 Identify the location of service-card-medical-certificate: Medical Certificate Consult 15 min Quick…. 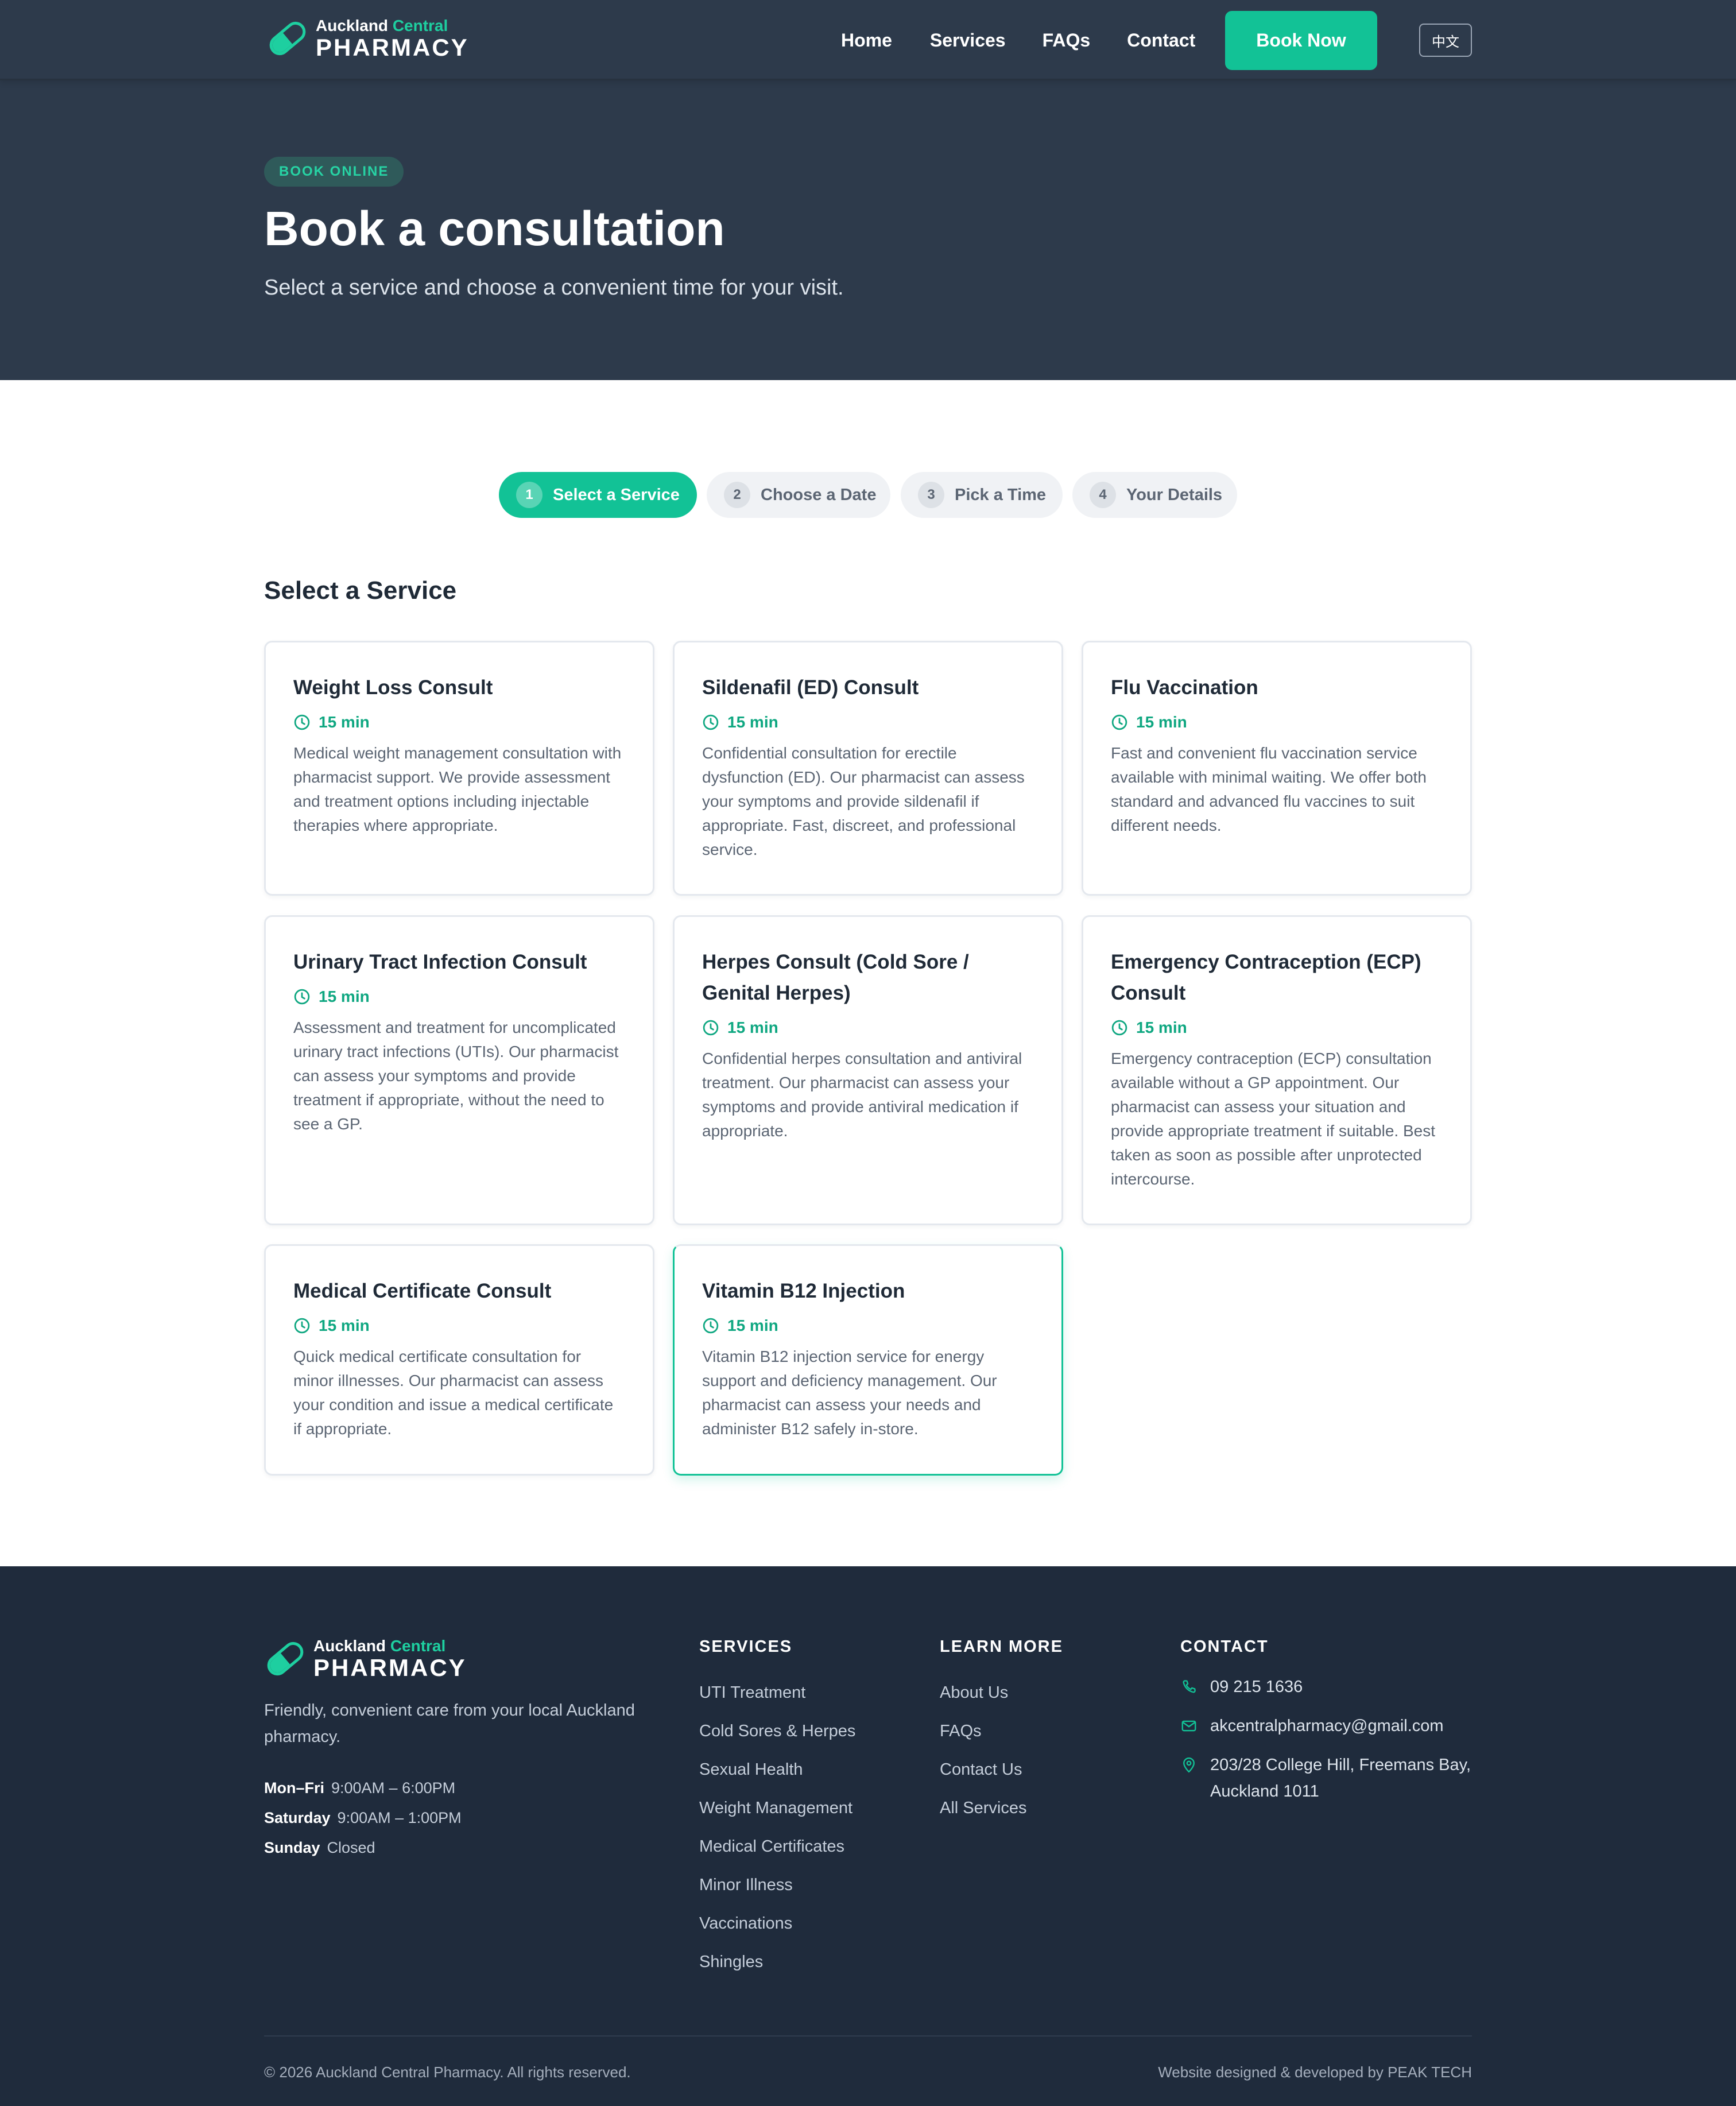
(459, 1360).